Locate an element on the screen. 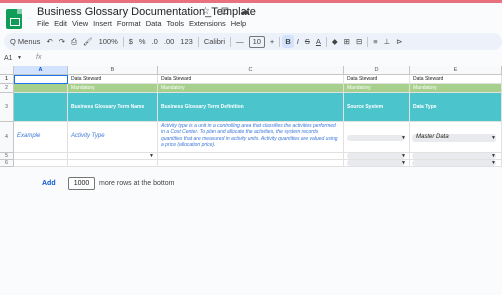 The height and width of the screenshot is (295, 502). cell-c6 is located at coordinates (251, 163).